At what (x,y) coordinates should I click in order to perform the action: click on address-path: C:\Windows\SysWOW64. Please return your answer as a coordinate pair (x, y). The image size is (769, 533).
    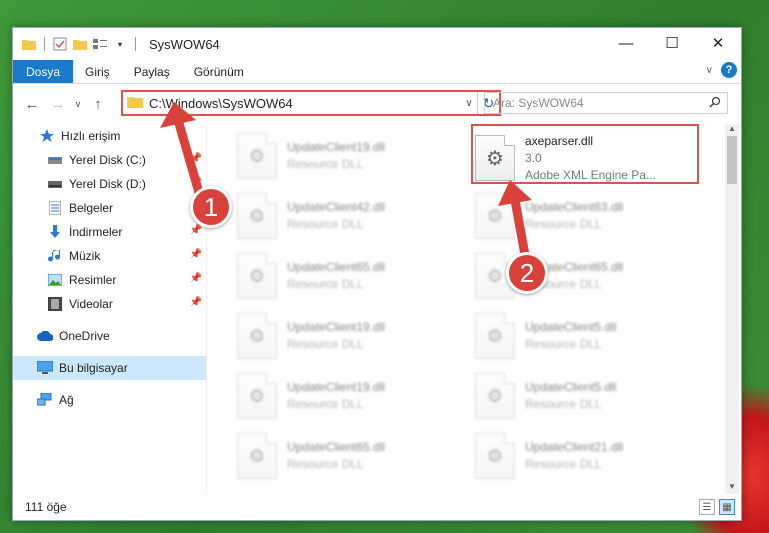
    Looking at the image, I should click on (305, 103).